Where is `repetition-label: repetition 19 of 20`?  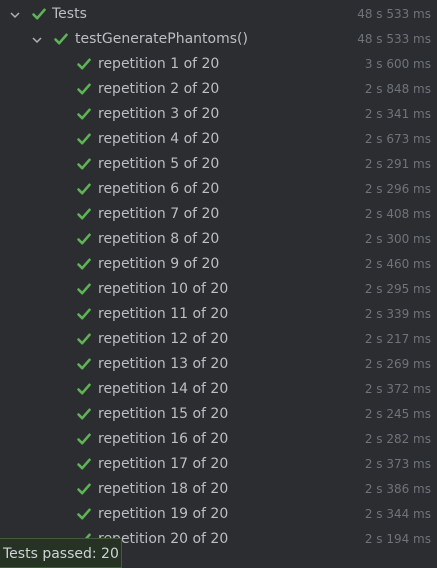
repetition-label: repetition 19 of 20 is located at coordinates (163, 514).